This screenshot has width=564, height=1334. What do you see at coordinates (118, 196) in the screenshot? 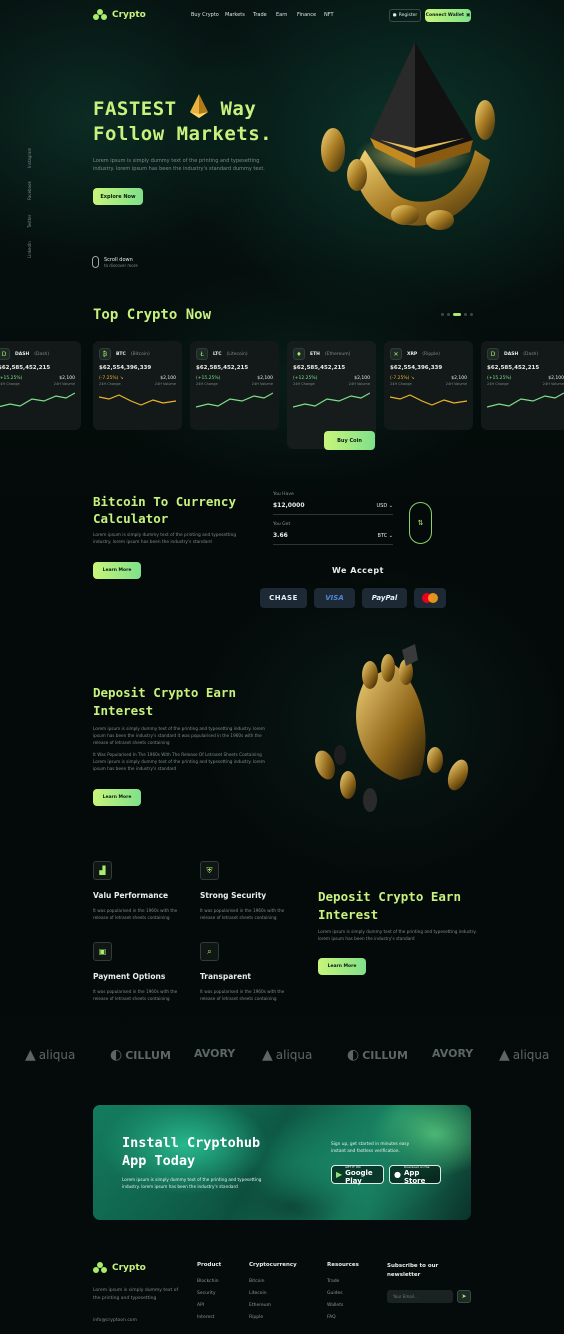
I see `explore-now-button: Explore Now` at bounding box center [118, 196].